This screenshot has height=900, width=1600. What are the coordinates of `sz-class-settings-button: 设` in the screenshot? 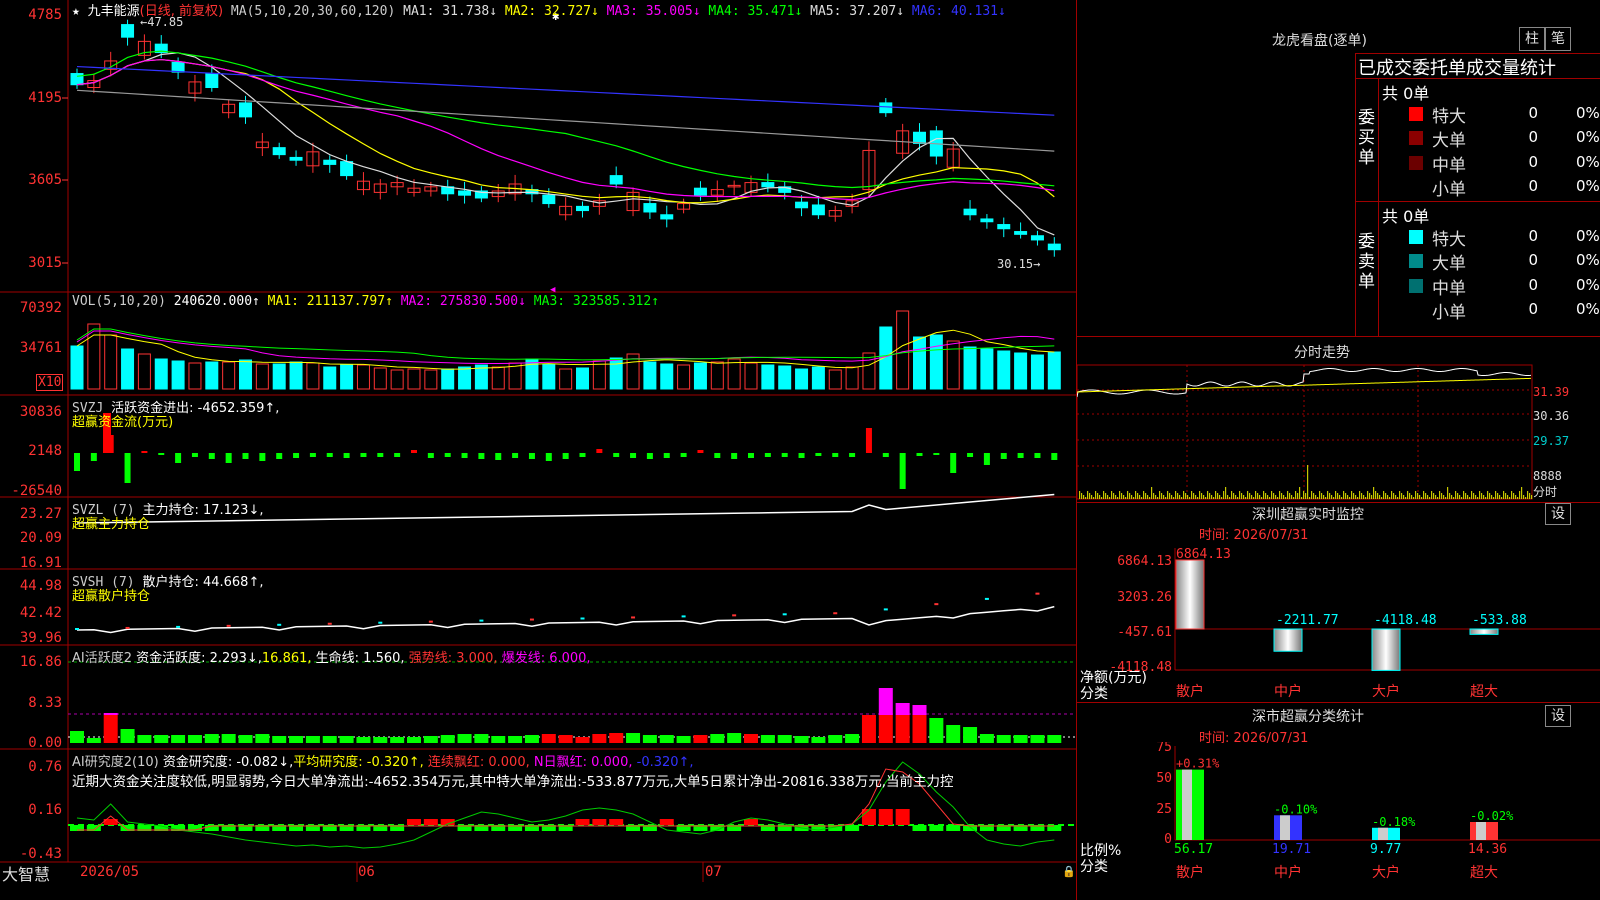 It's located at (1558, 716).